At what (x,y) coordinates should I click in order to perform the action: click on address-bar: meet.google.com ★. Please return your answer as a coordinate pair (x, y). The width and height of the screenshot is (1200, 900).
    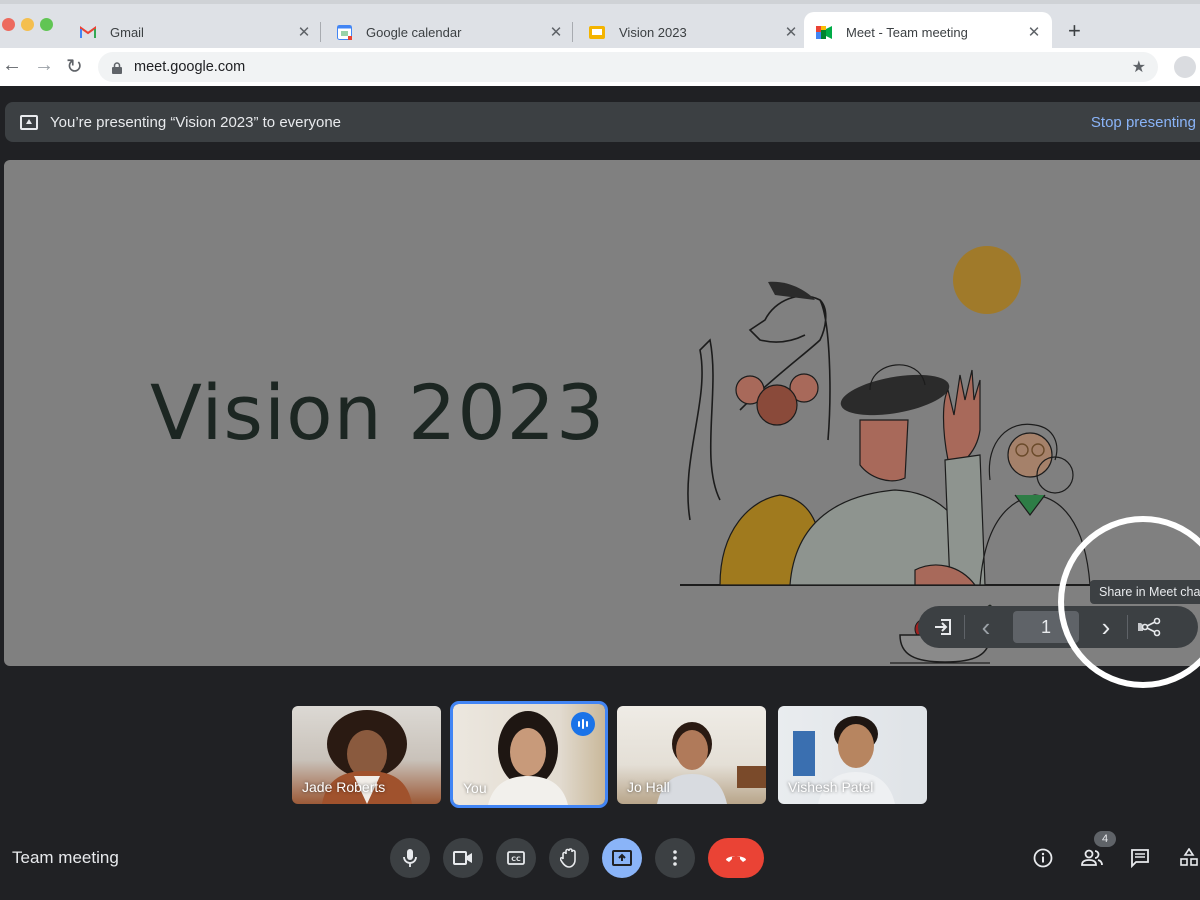
    Looking at the image, I should click on (628, 67).